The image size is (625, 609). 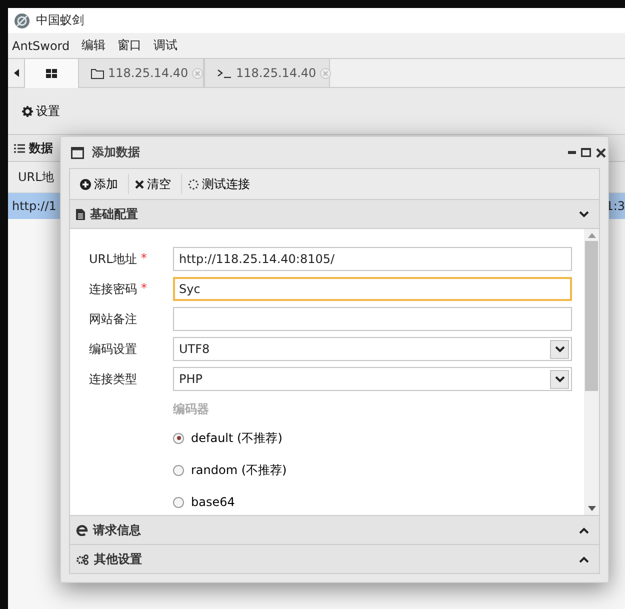 What do you see at coordinates (113, 259) in the screenshot?
I see `field-label: URL地址` at bounding box center [113, 259].